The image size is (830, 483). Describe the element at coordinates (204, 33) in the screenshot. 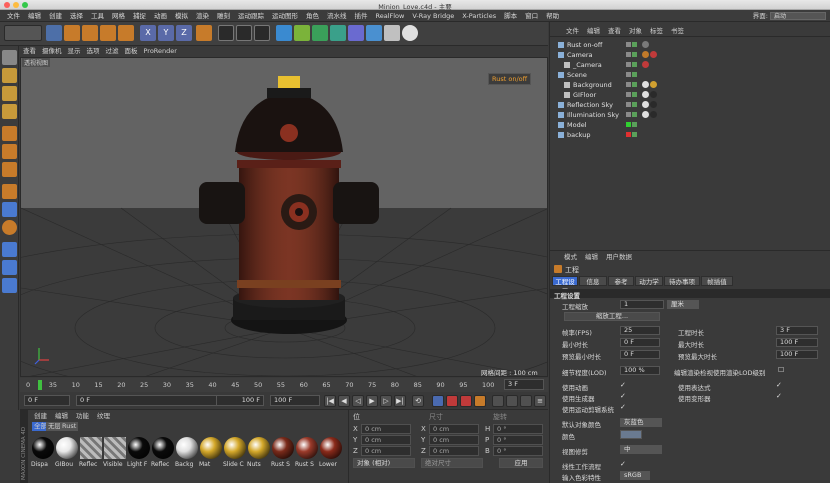

I see `coordinate-system-icon` at that location.